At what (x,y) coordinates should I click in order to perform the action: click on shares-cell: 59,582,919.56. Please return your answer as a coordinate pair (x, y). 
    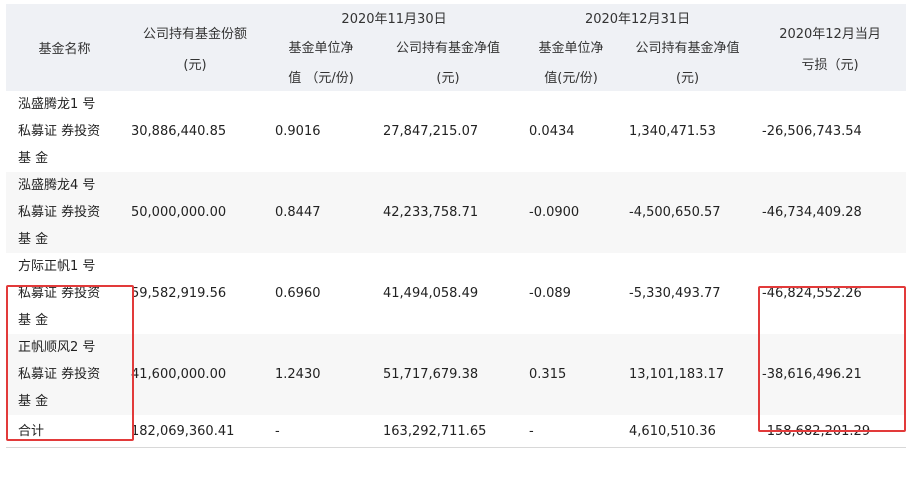
    Looking at the image, I should click on (179, 293).